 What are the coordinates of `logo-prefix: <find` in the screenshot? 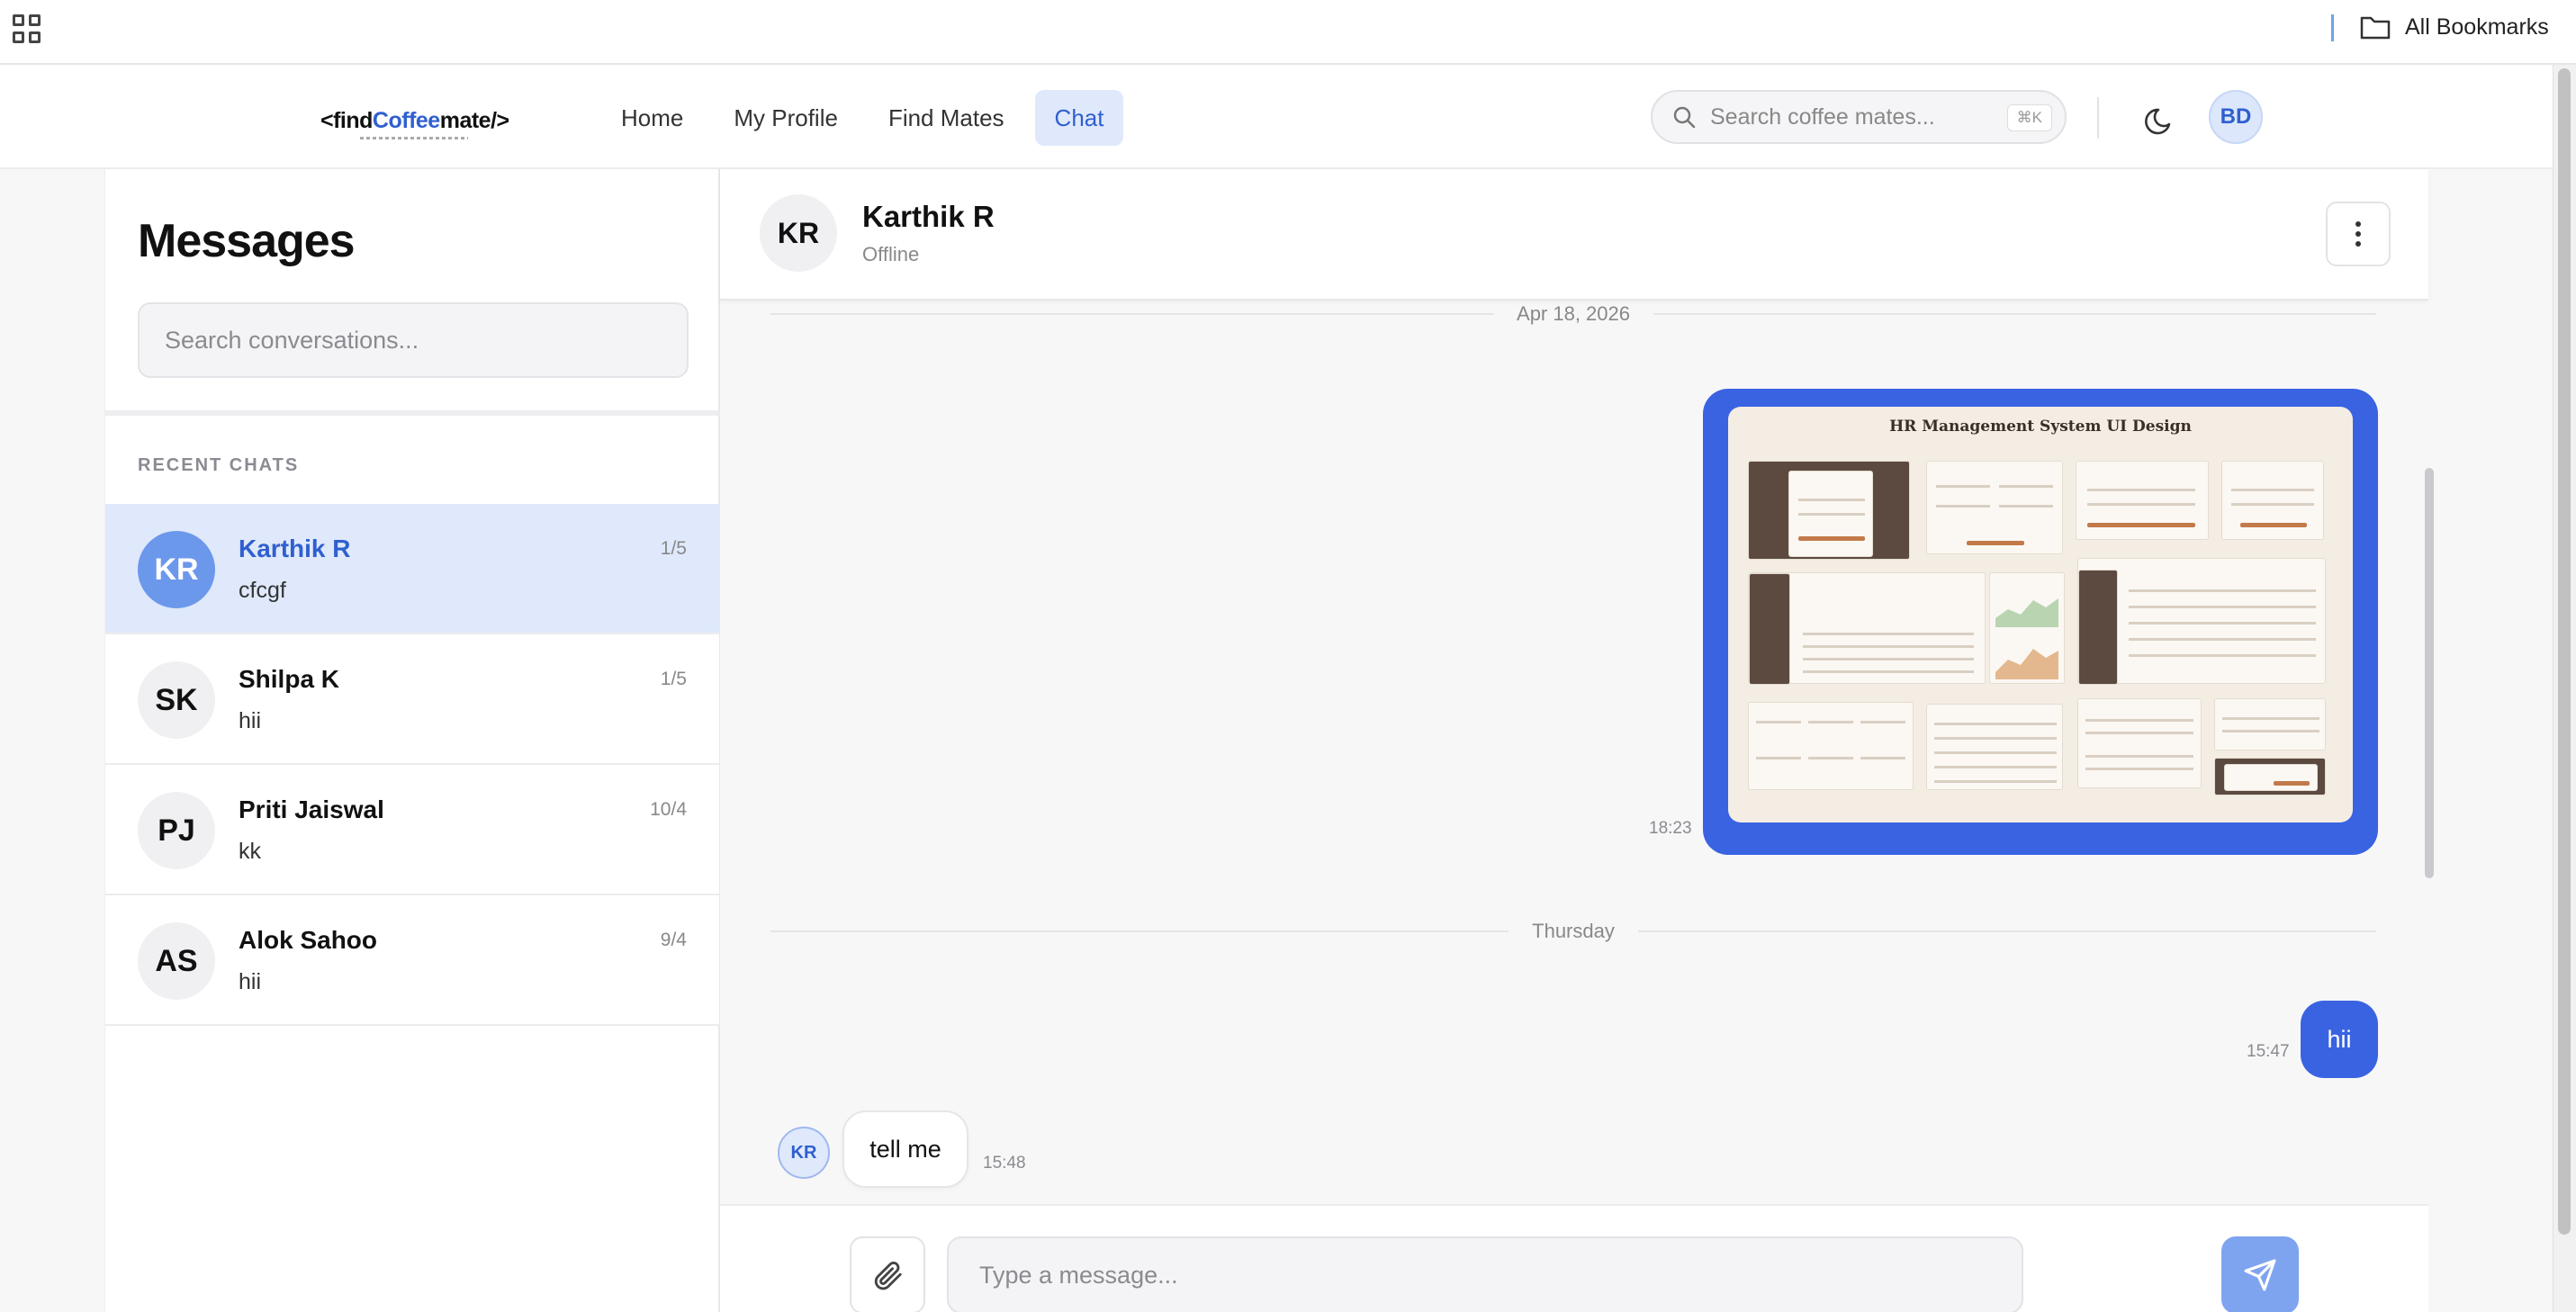 It's located at (346, 120).